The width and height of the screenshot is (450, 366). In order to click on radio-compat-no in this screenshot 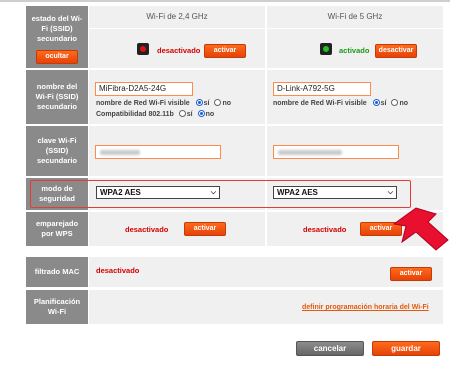, I will do `click(201, 113)`.